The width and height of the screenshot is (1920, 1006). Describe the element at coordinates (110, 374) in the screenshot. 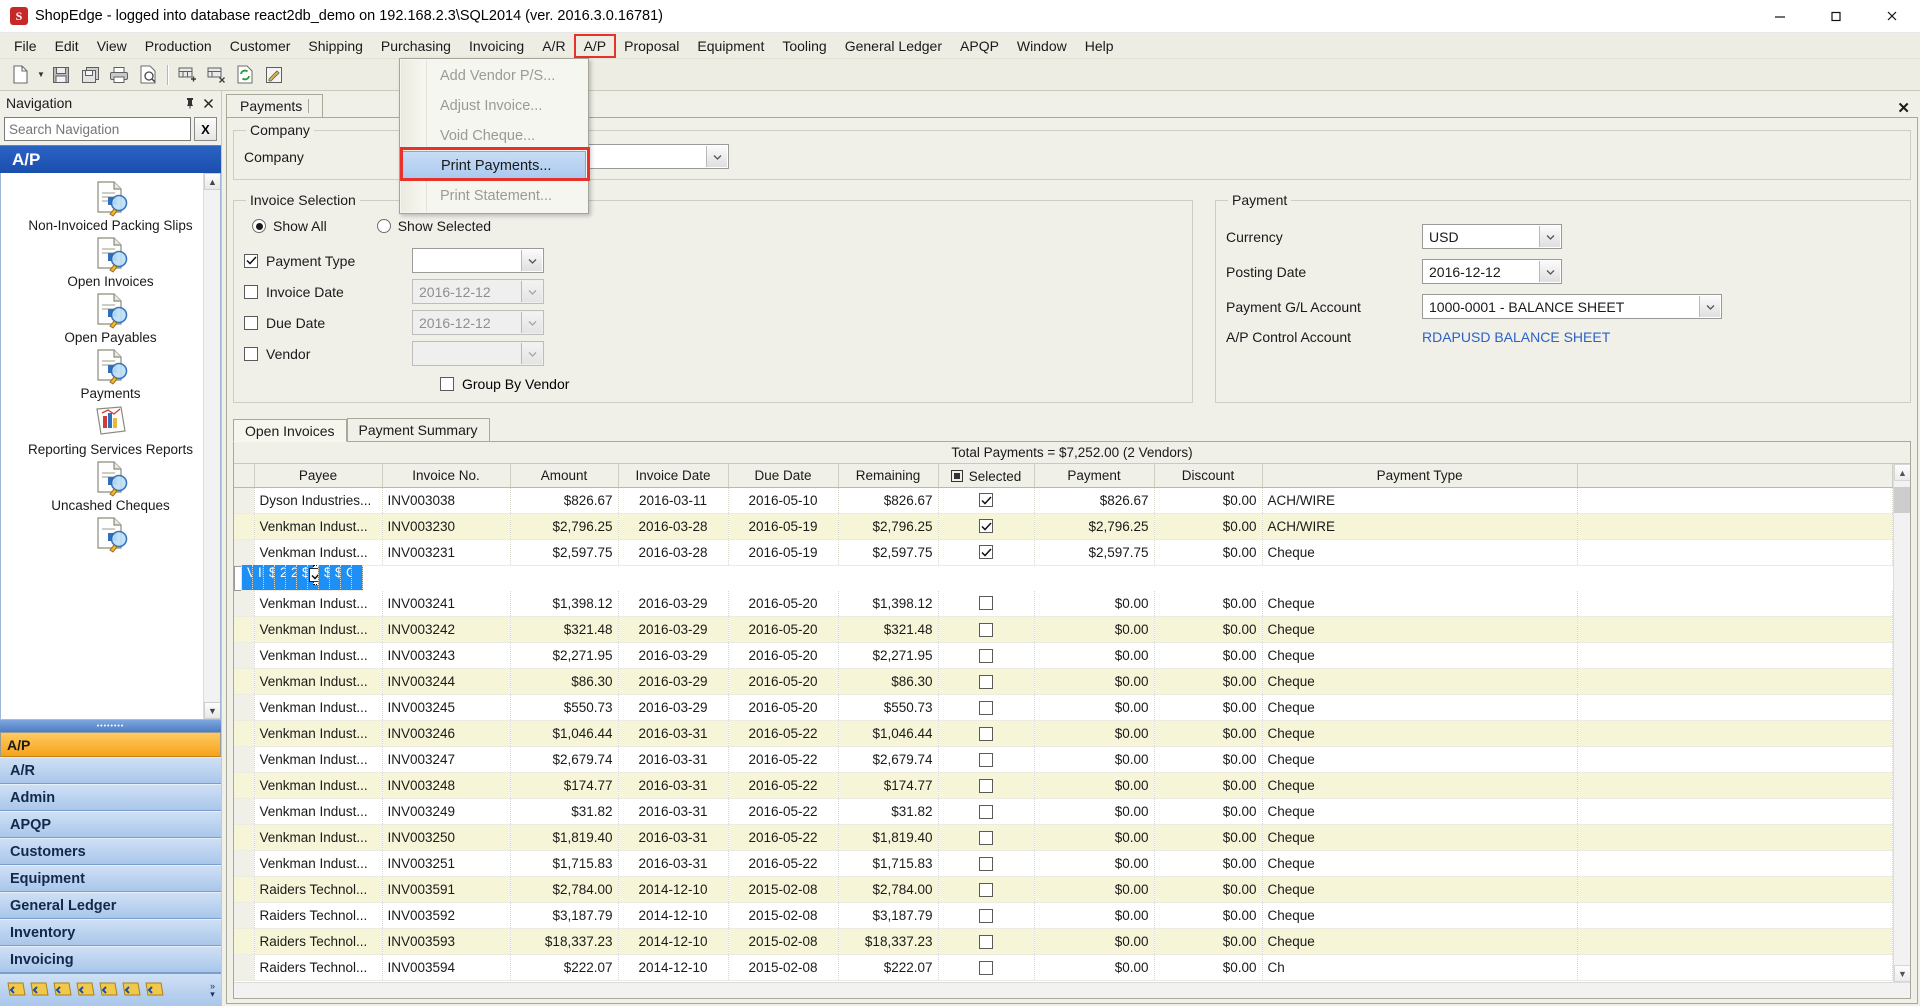

I see `sidebar-item-payments: Payments` at that location.